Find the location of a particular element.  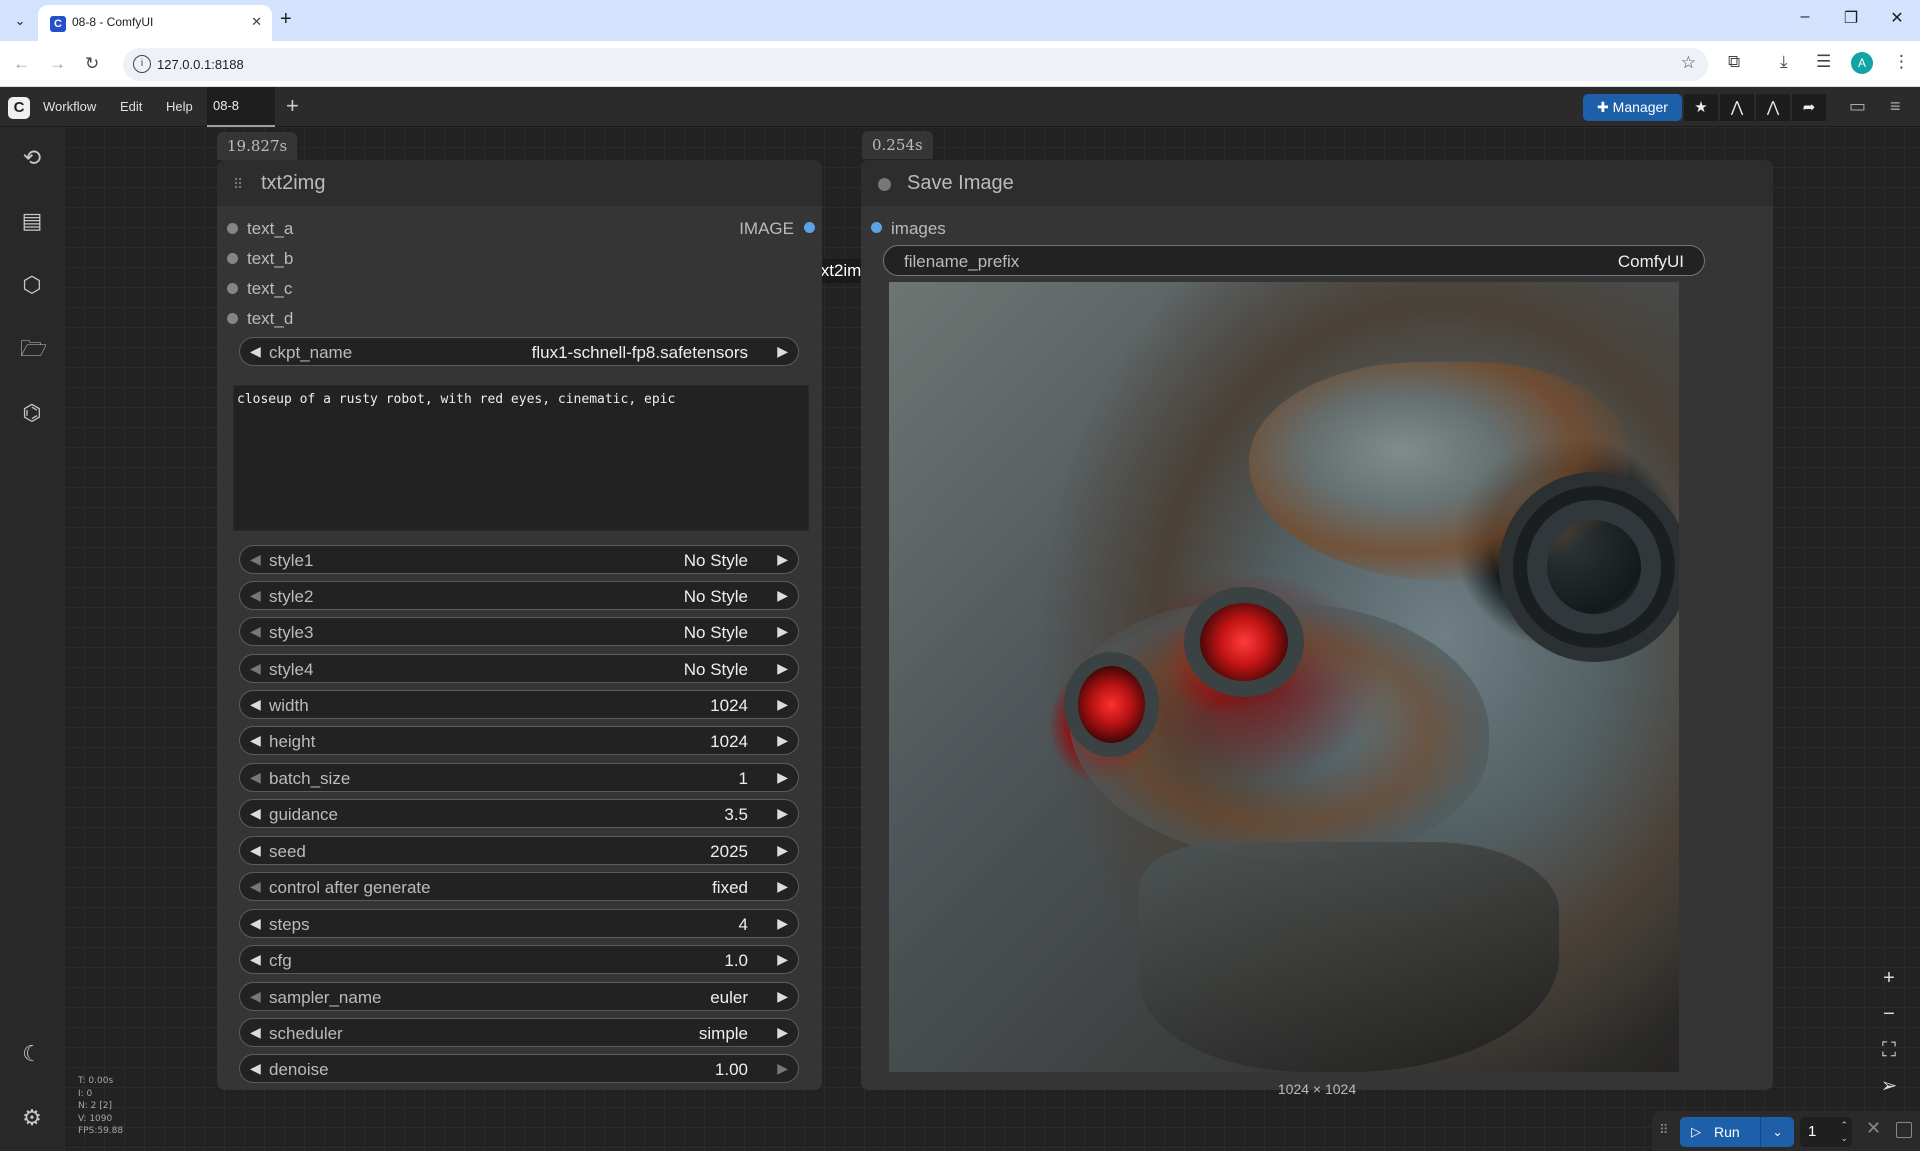

input-slot-text-a: text_a IMAGE is located at coordinates (519, 228).